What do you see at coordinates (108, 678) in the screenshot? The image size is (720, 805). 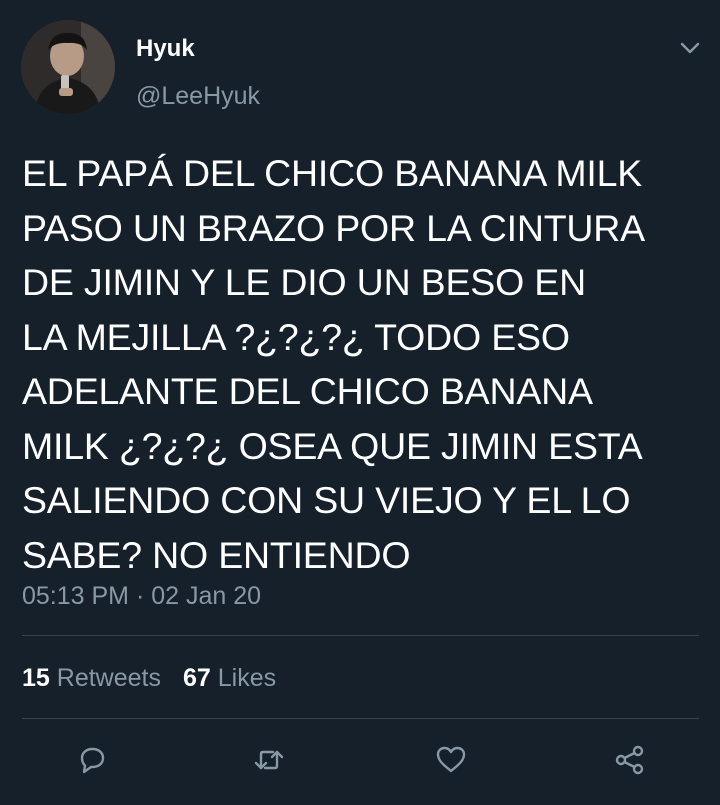 I see `retweets-label: Retweets` at bounding box center [108, 678].